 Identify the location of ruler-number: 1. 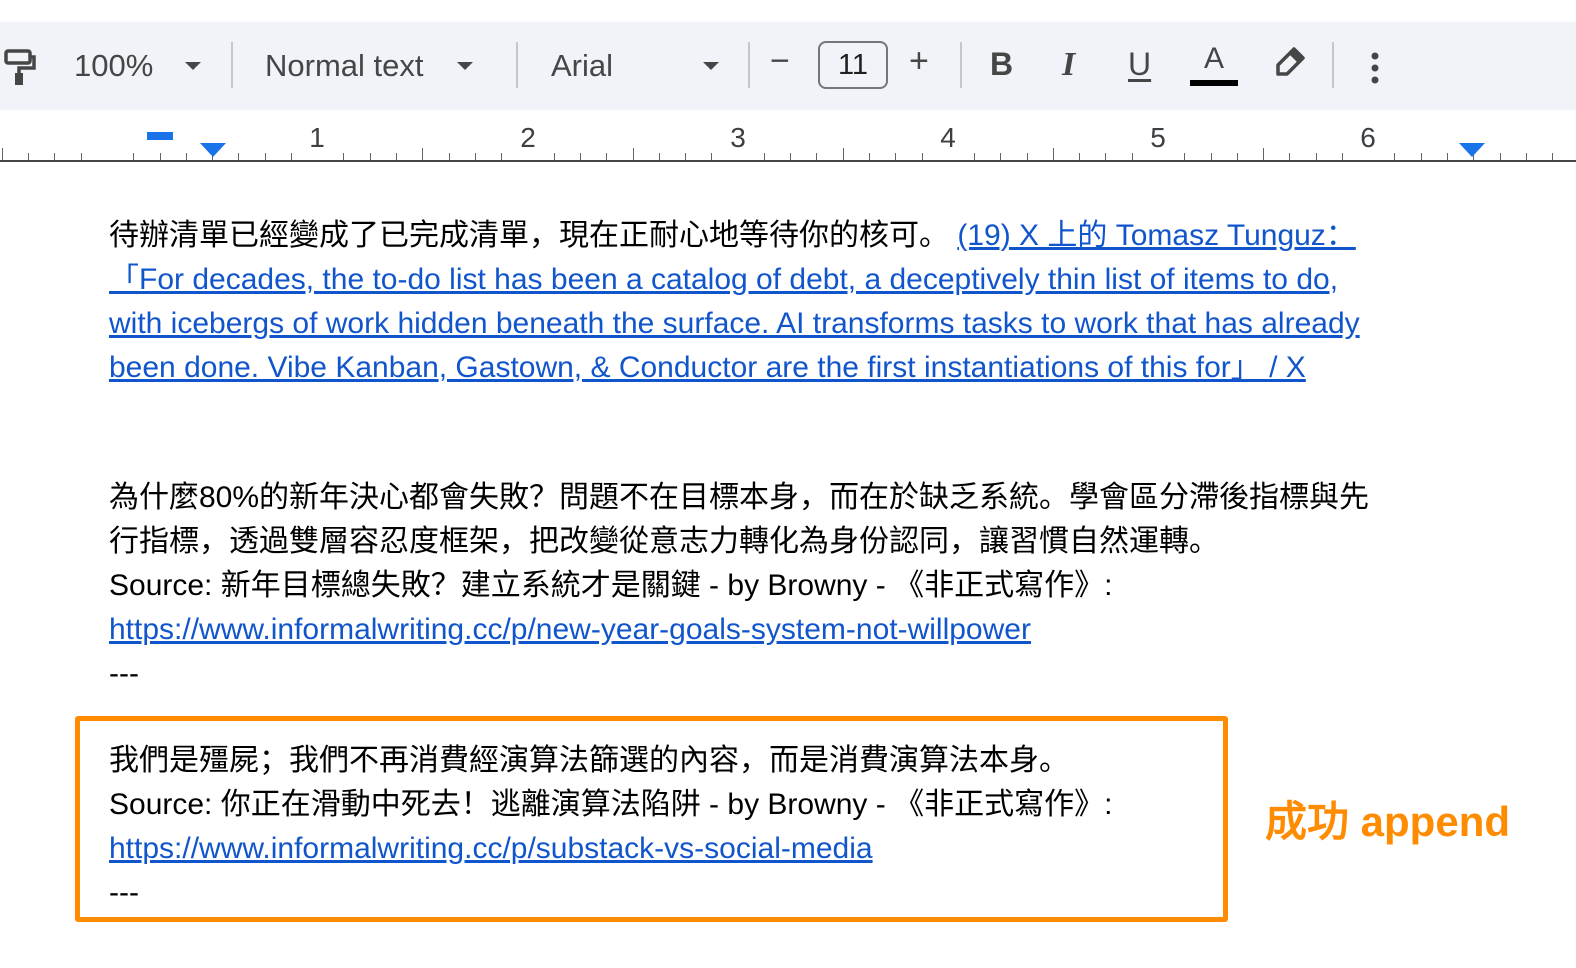
(317, 137).